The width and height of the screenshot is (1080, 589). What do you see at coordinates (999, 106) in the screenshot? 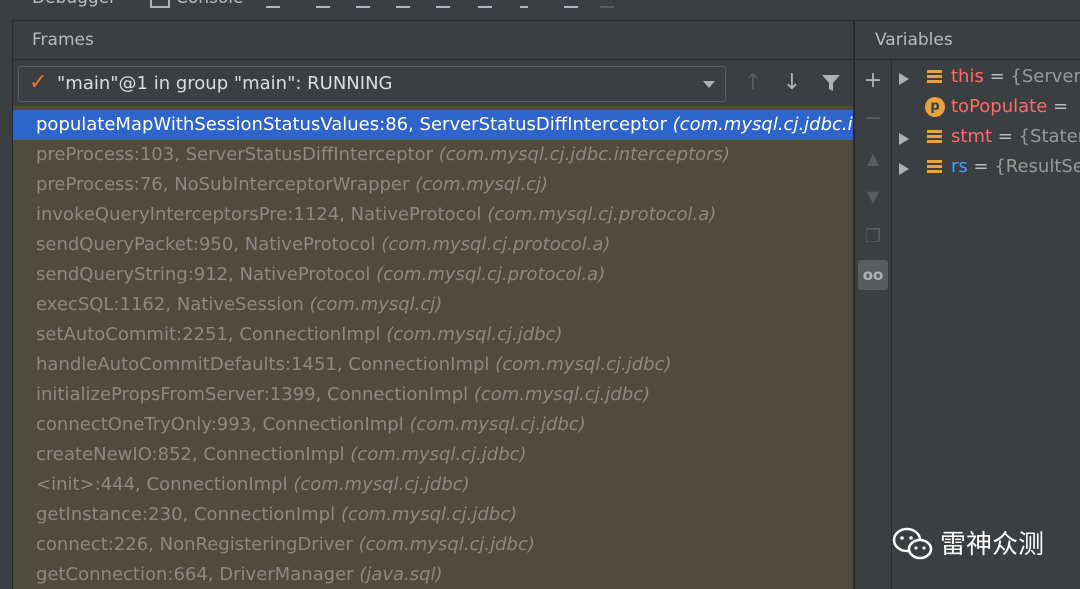
I see `variable-name: toPopulate` at bounding box center [999, 106].